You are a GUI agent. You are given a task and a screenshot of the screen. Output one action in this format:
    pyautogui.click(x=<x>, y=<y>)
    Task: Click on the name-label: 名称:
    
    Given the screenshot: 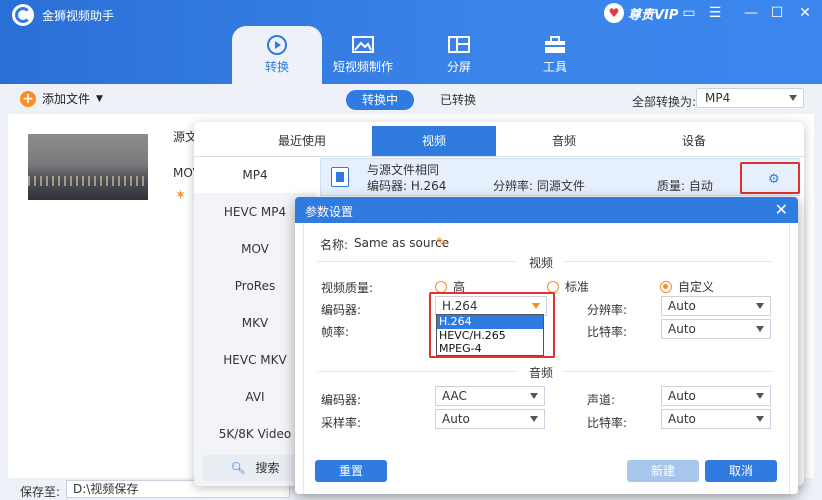 What is the action you would take?
    pyautogui.click(x=334, y=245)
    